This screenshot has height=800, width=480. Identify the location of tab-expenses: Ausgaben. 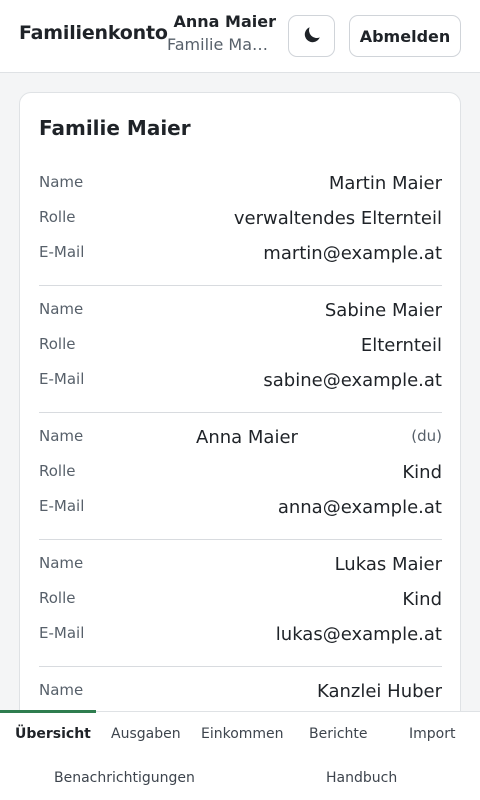
(146, 734).